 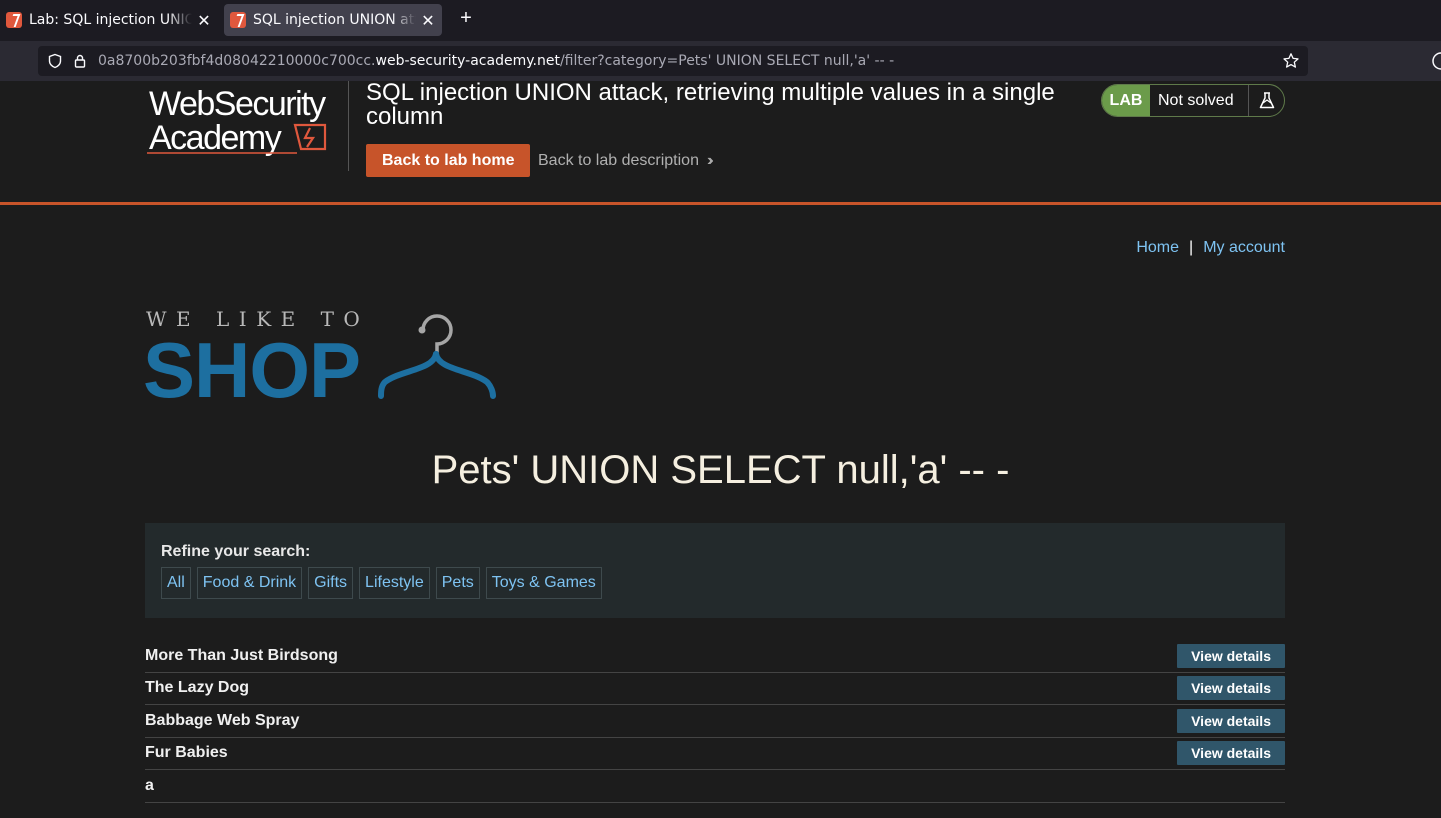 I want to click on account-icon, so click(x=1436, y=61).